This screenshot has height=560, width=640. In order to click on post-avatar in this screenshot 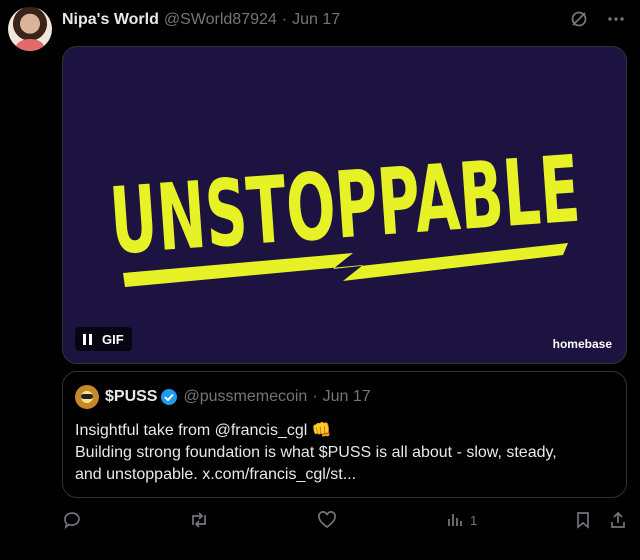, I will do `click(30, 29)`.